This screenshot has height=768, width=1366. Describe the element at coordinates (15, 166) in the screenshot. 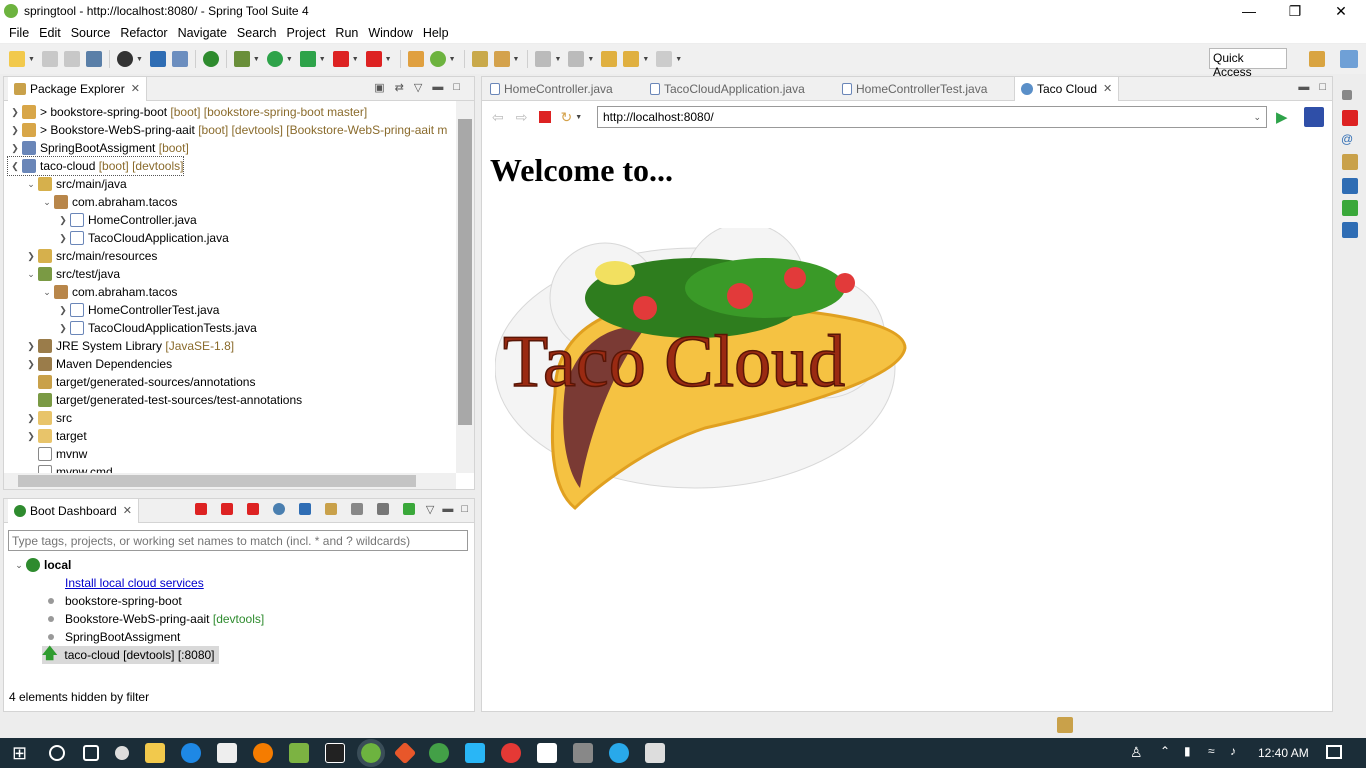

I see `chevron-down-icon: ❮` at that location.